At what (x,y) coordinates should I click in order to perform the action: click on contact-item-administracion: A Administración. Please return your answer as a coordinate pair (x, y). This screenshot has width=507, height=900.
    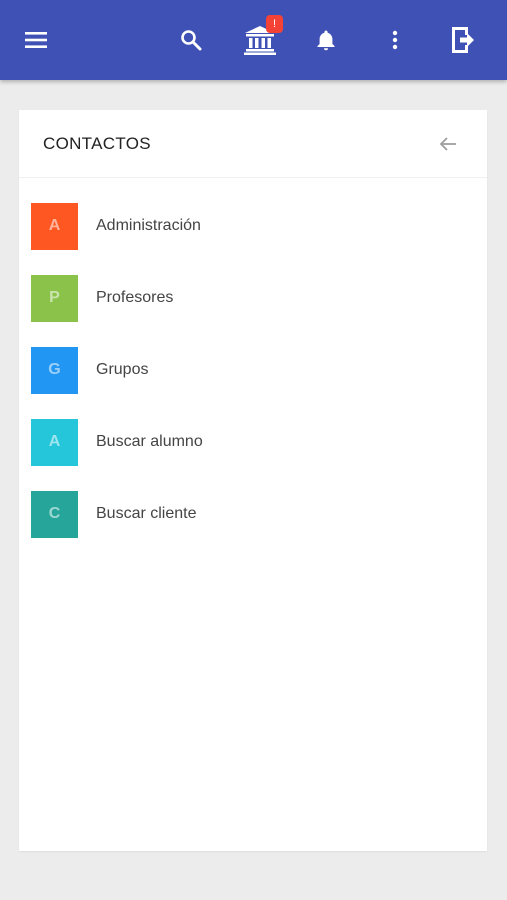
    Looking at the image, I should click on (253, 226).